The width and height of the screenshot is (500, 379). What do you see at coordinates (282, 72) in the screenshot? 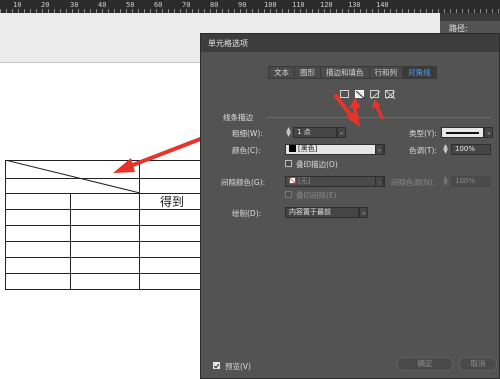
I see `tab-text: 文本` at bounding box center [282, 72].